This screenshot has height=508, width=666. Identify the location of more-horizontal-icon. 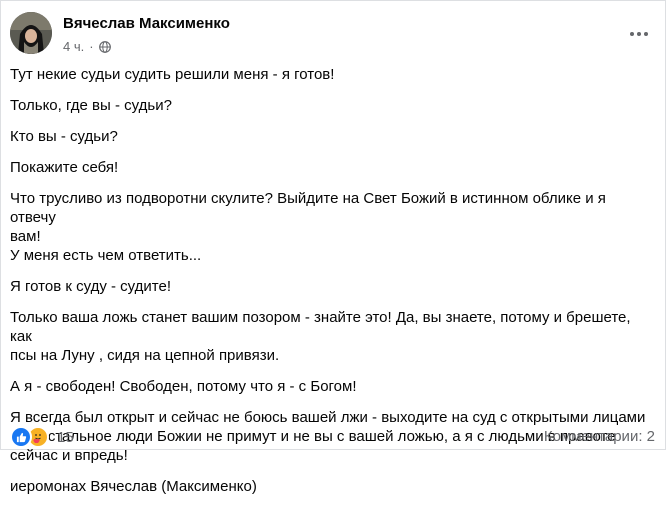
(639, 34).